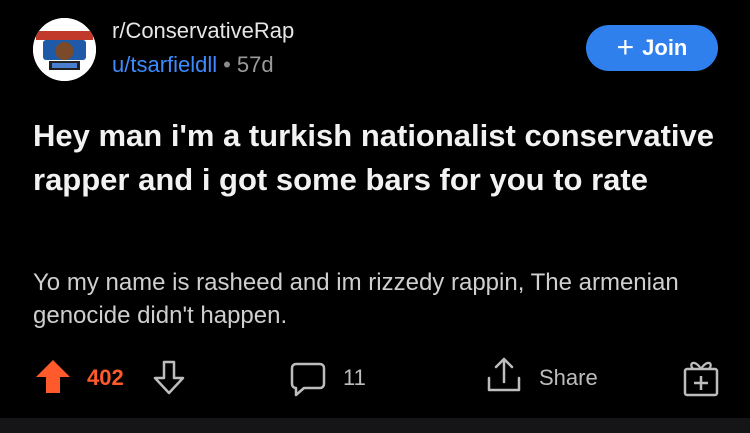 The image size is (750, 433). What do you see at coordinates (169, 378) in the screenshot?
I see `downvote-arrow-icon` at bounding box center [169, 378].